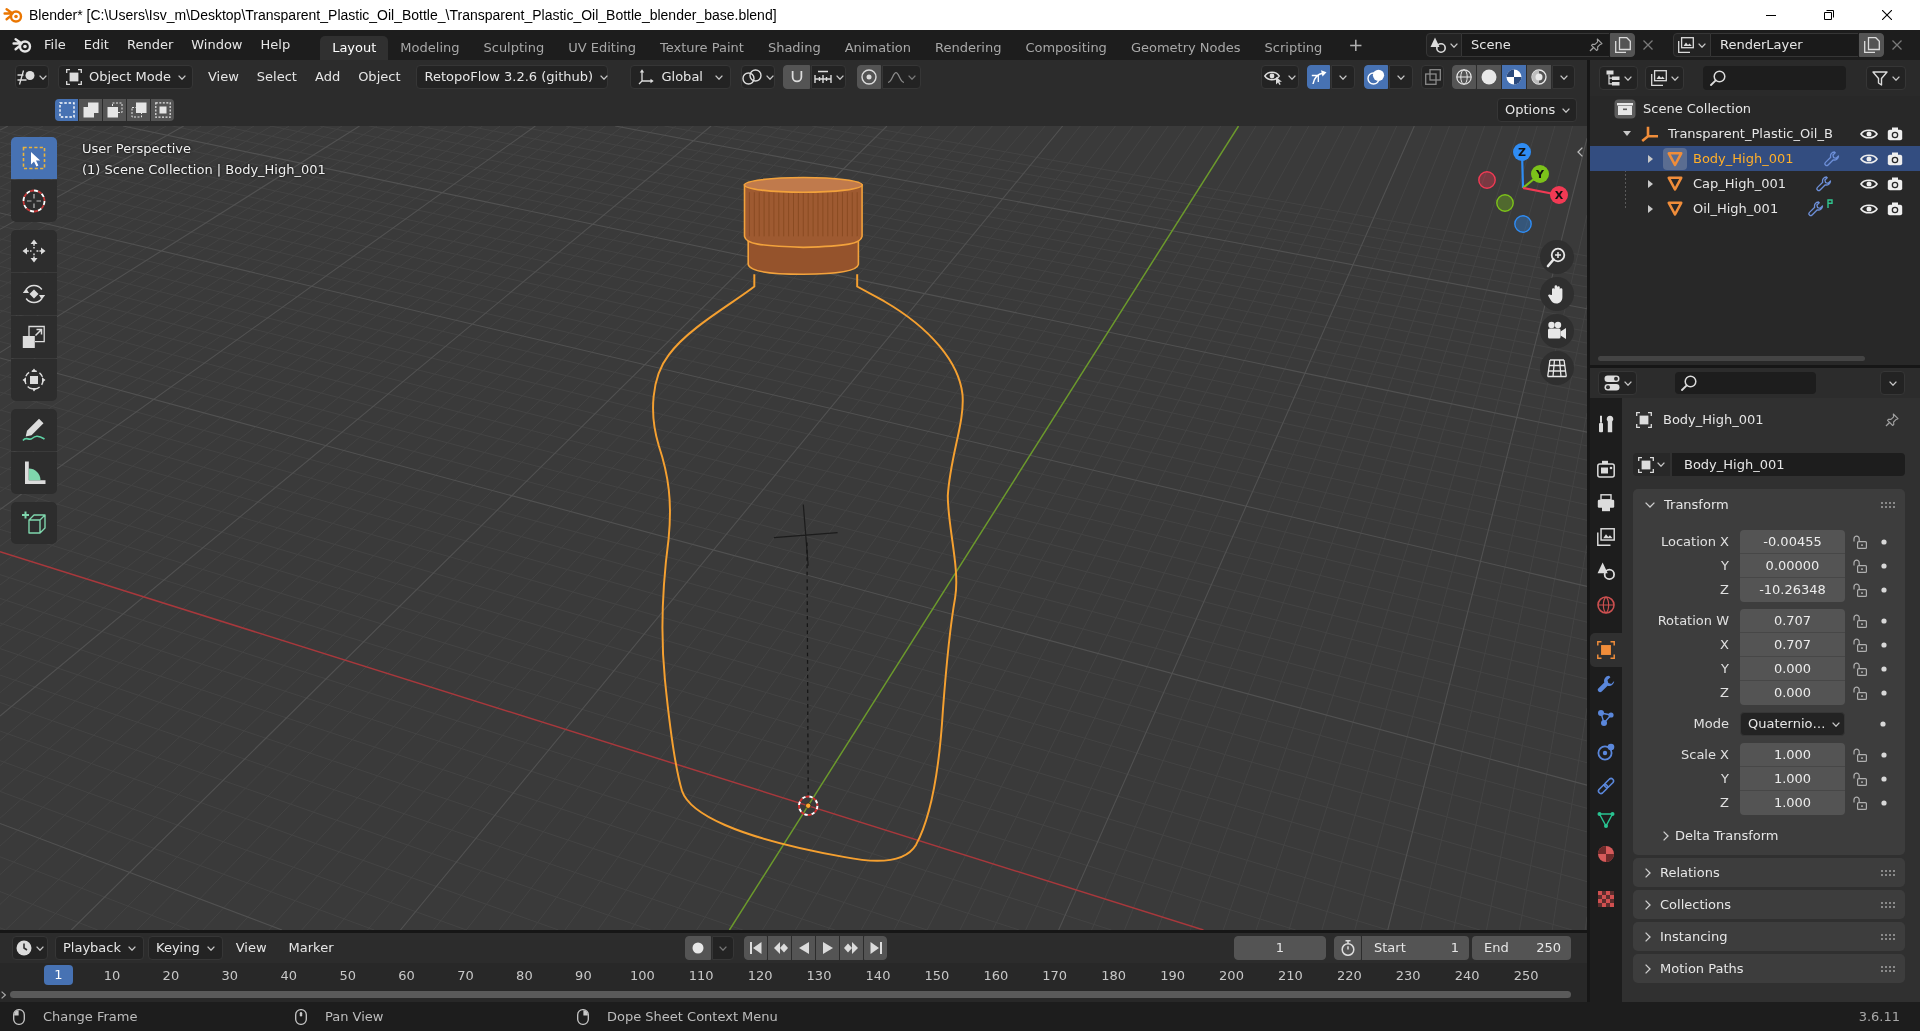 The height and width of the screenshot is (1031, 1920). Describe the element at coordinates (702, 48) in the screenshot. I see `workspace-tab: Texture Paint` at that location.